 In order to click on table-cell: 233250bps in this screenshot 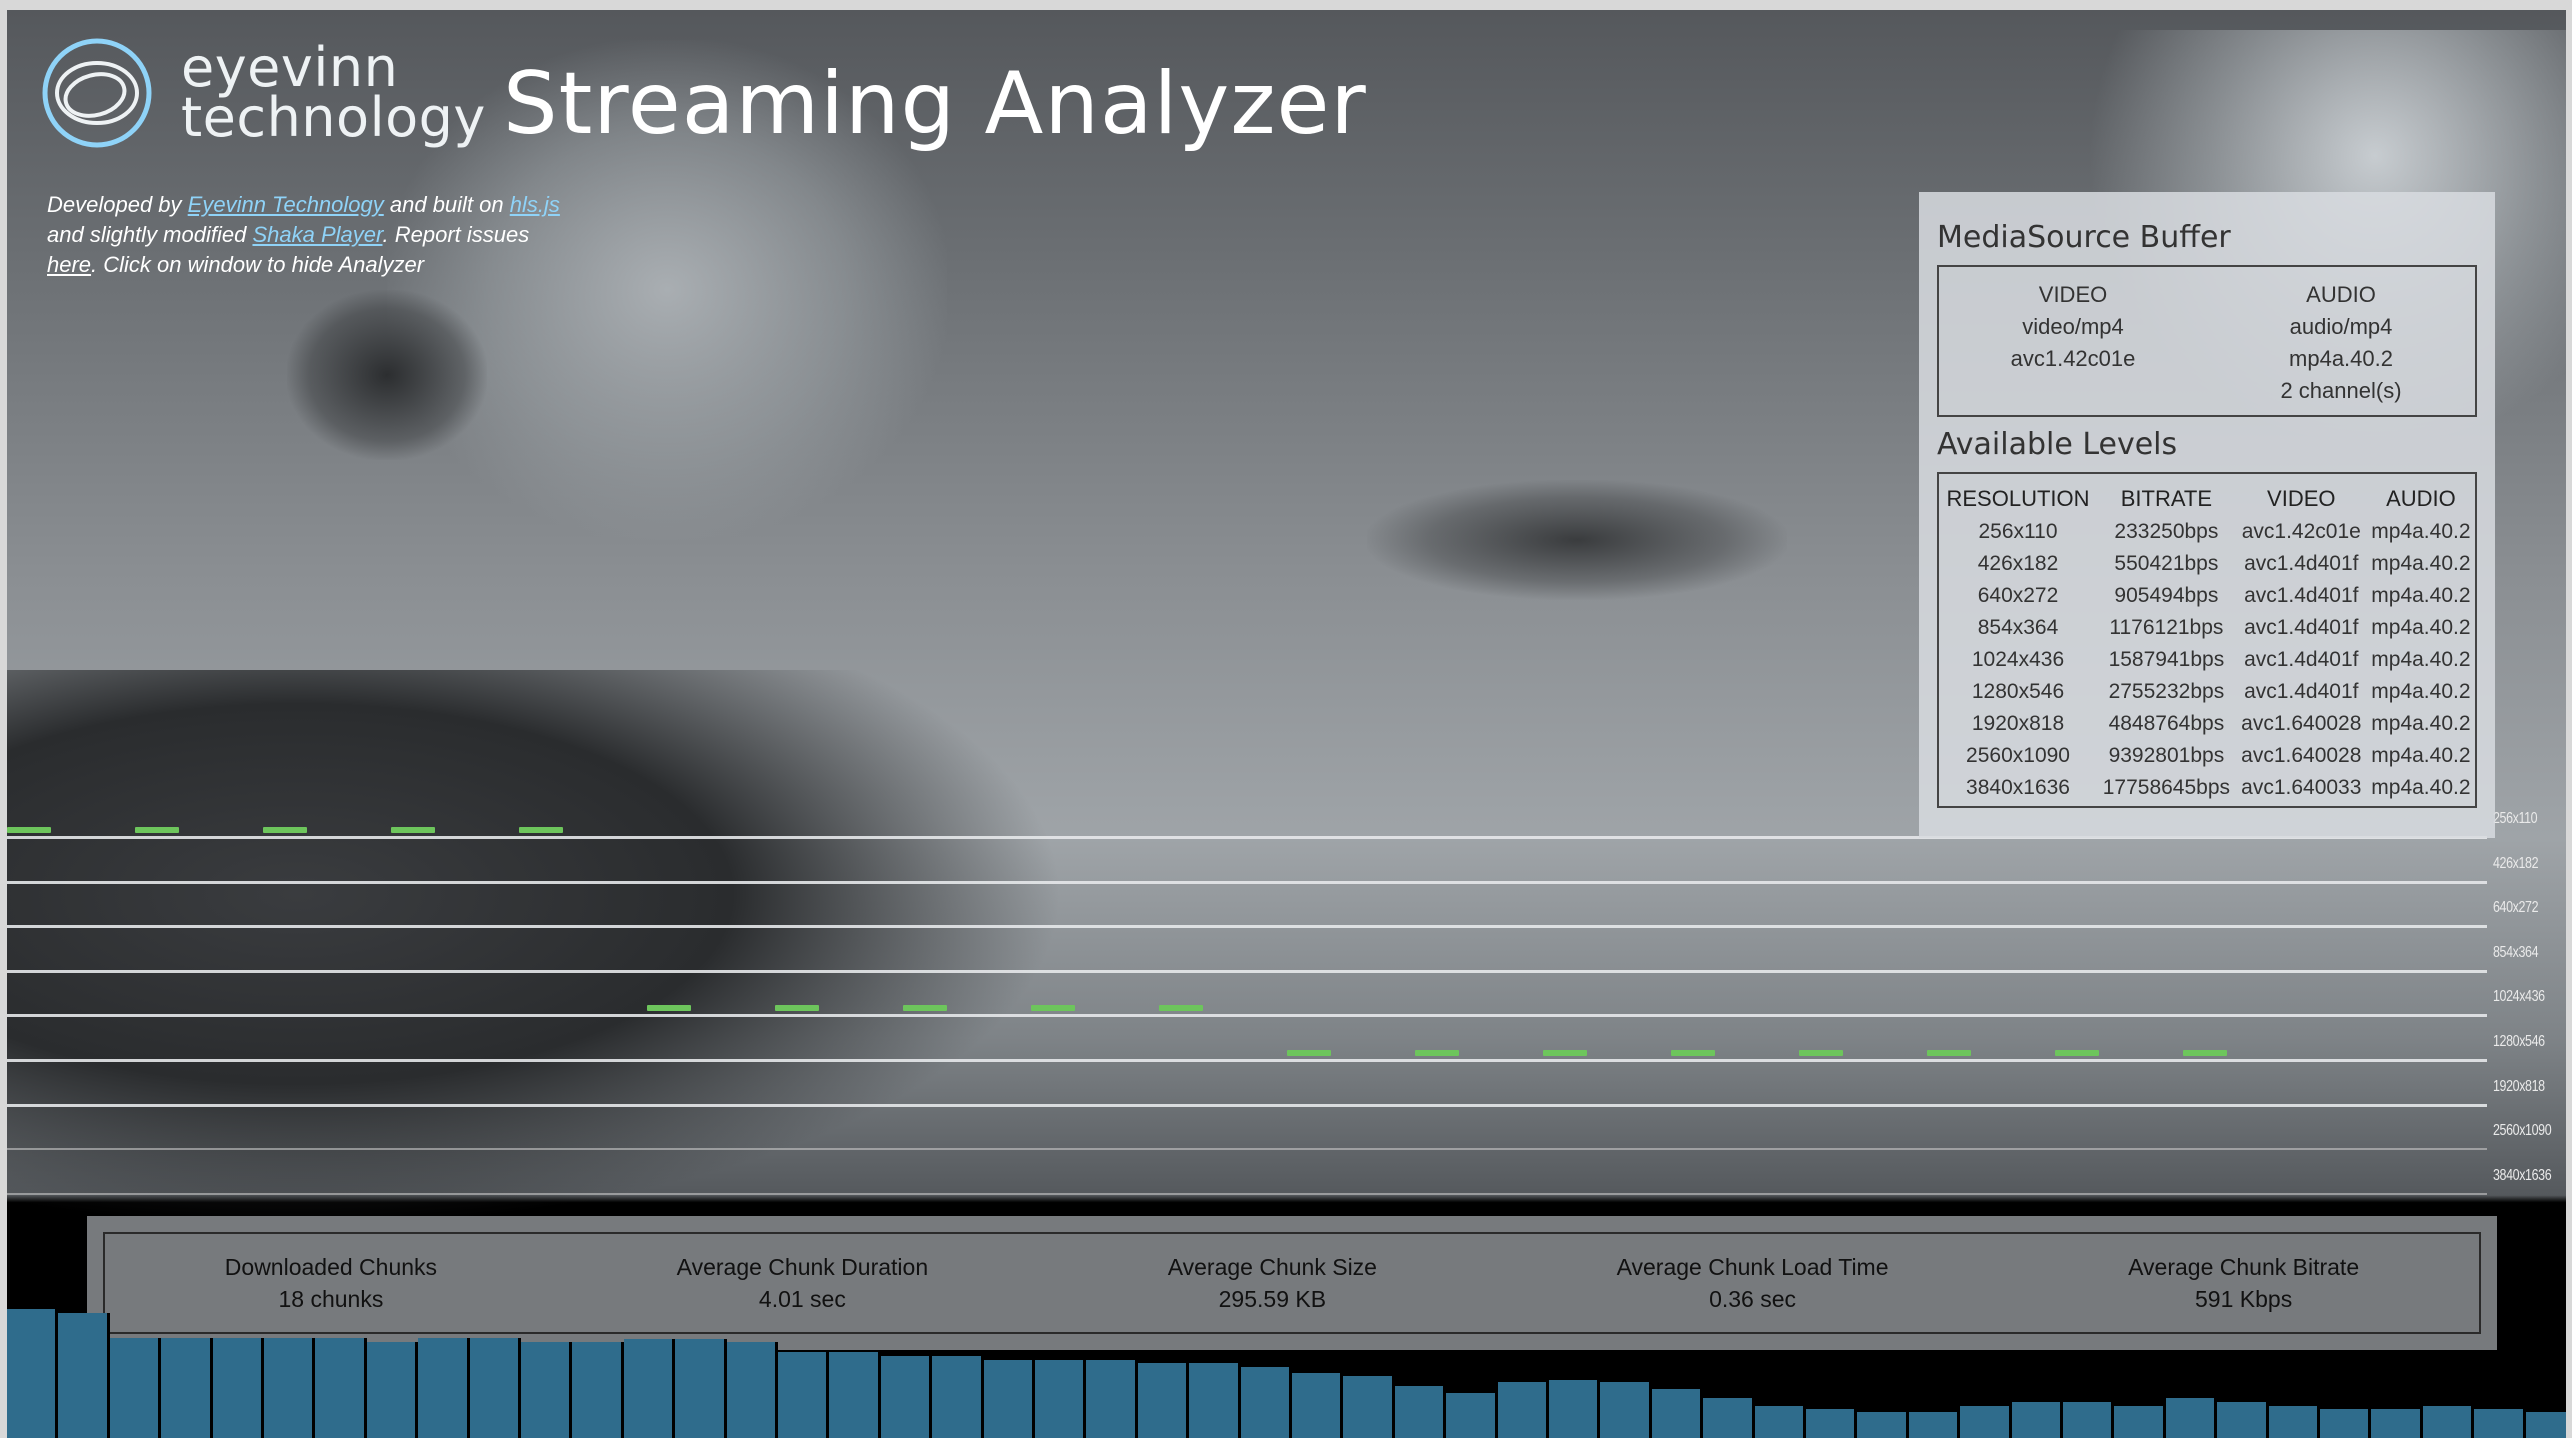, I will do `click(2166, 531)`.